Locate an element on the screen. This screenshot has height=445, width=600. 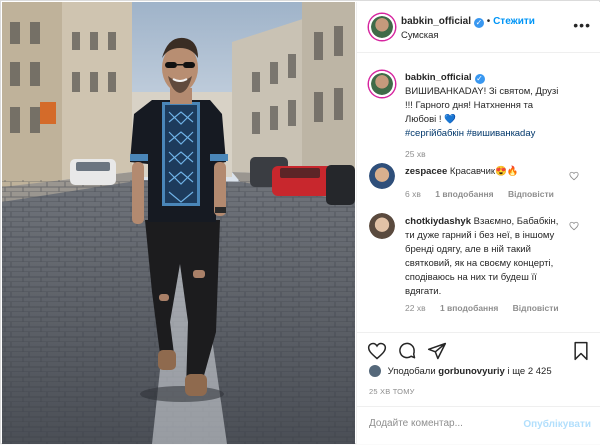
comment-text-block: zespacee Красавчик😍🔥 is located at coordinates (485, 172).